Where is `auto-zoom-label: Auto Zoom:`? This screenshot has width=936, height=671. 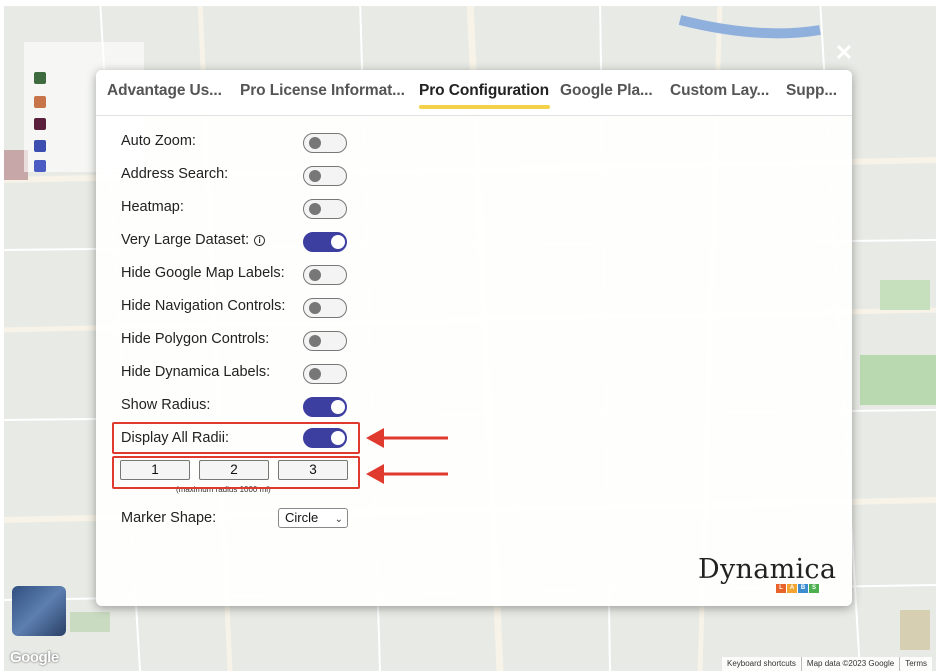
auto-zoom-label: Auto Zoom: is located at coordinates (158, 141).